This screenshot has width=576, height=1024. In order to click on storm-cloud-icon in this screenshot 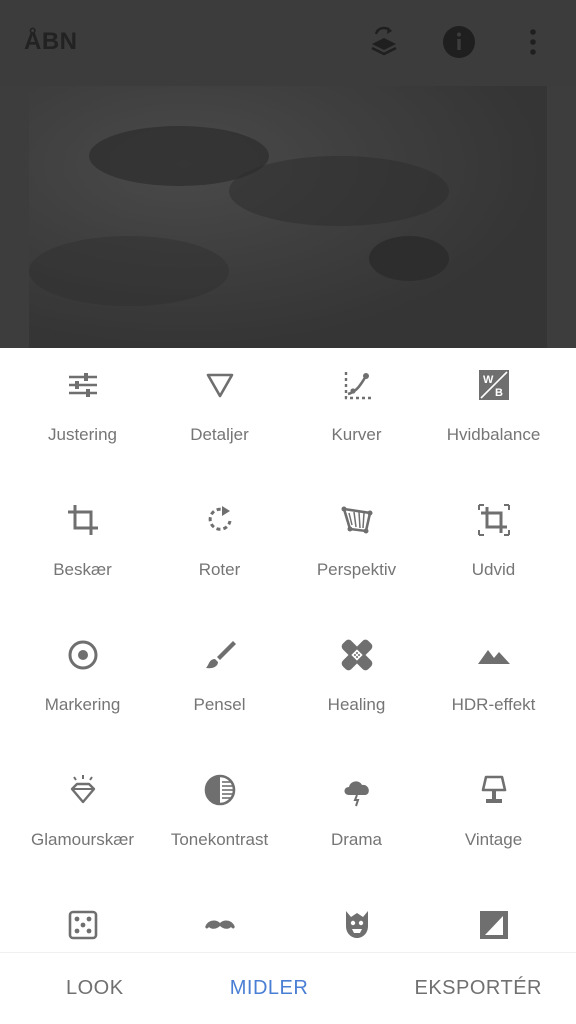, I will do `click(356, 794)`.